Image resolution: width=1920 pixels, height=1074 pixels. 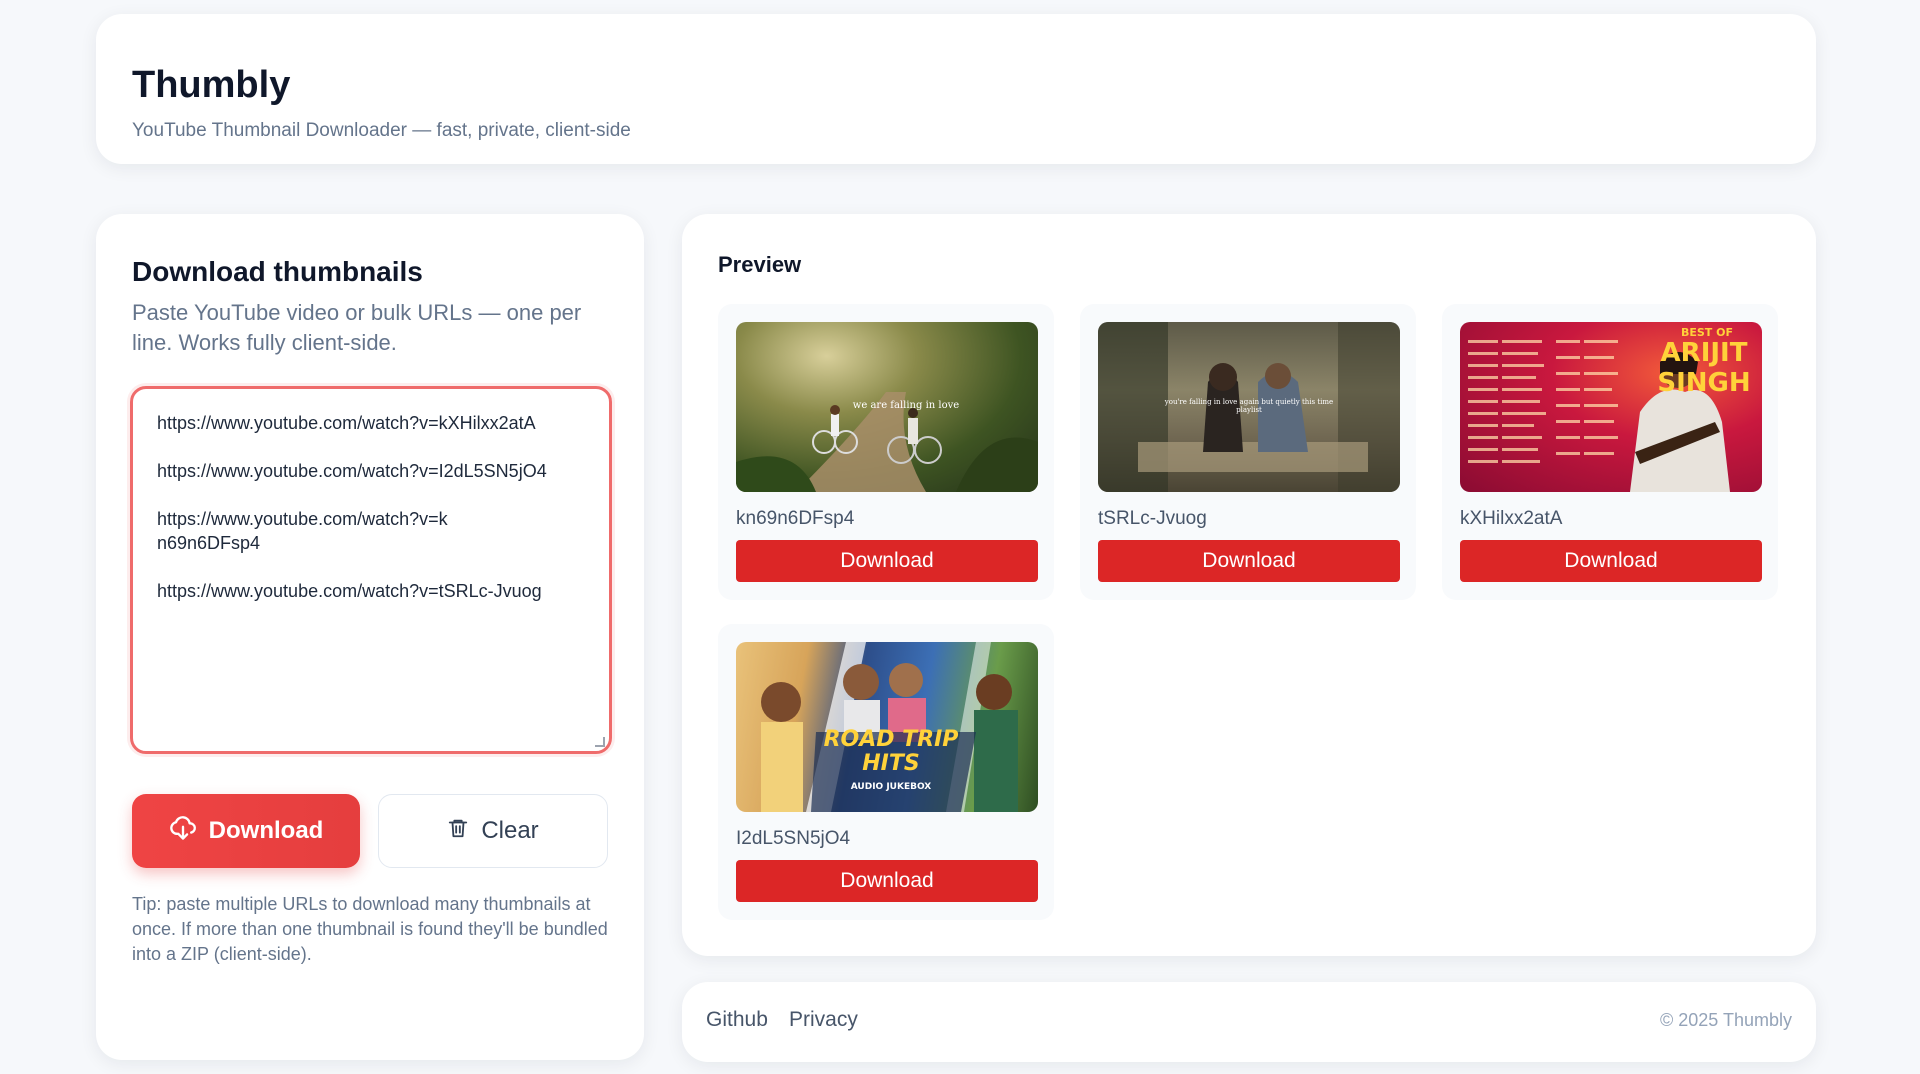 What do you see at coordinates (891, 787) in the screenshot?
I see `thumbnail-overlay-small: AUDIO JUKEBOX` at bounding box center [891, 787].